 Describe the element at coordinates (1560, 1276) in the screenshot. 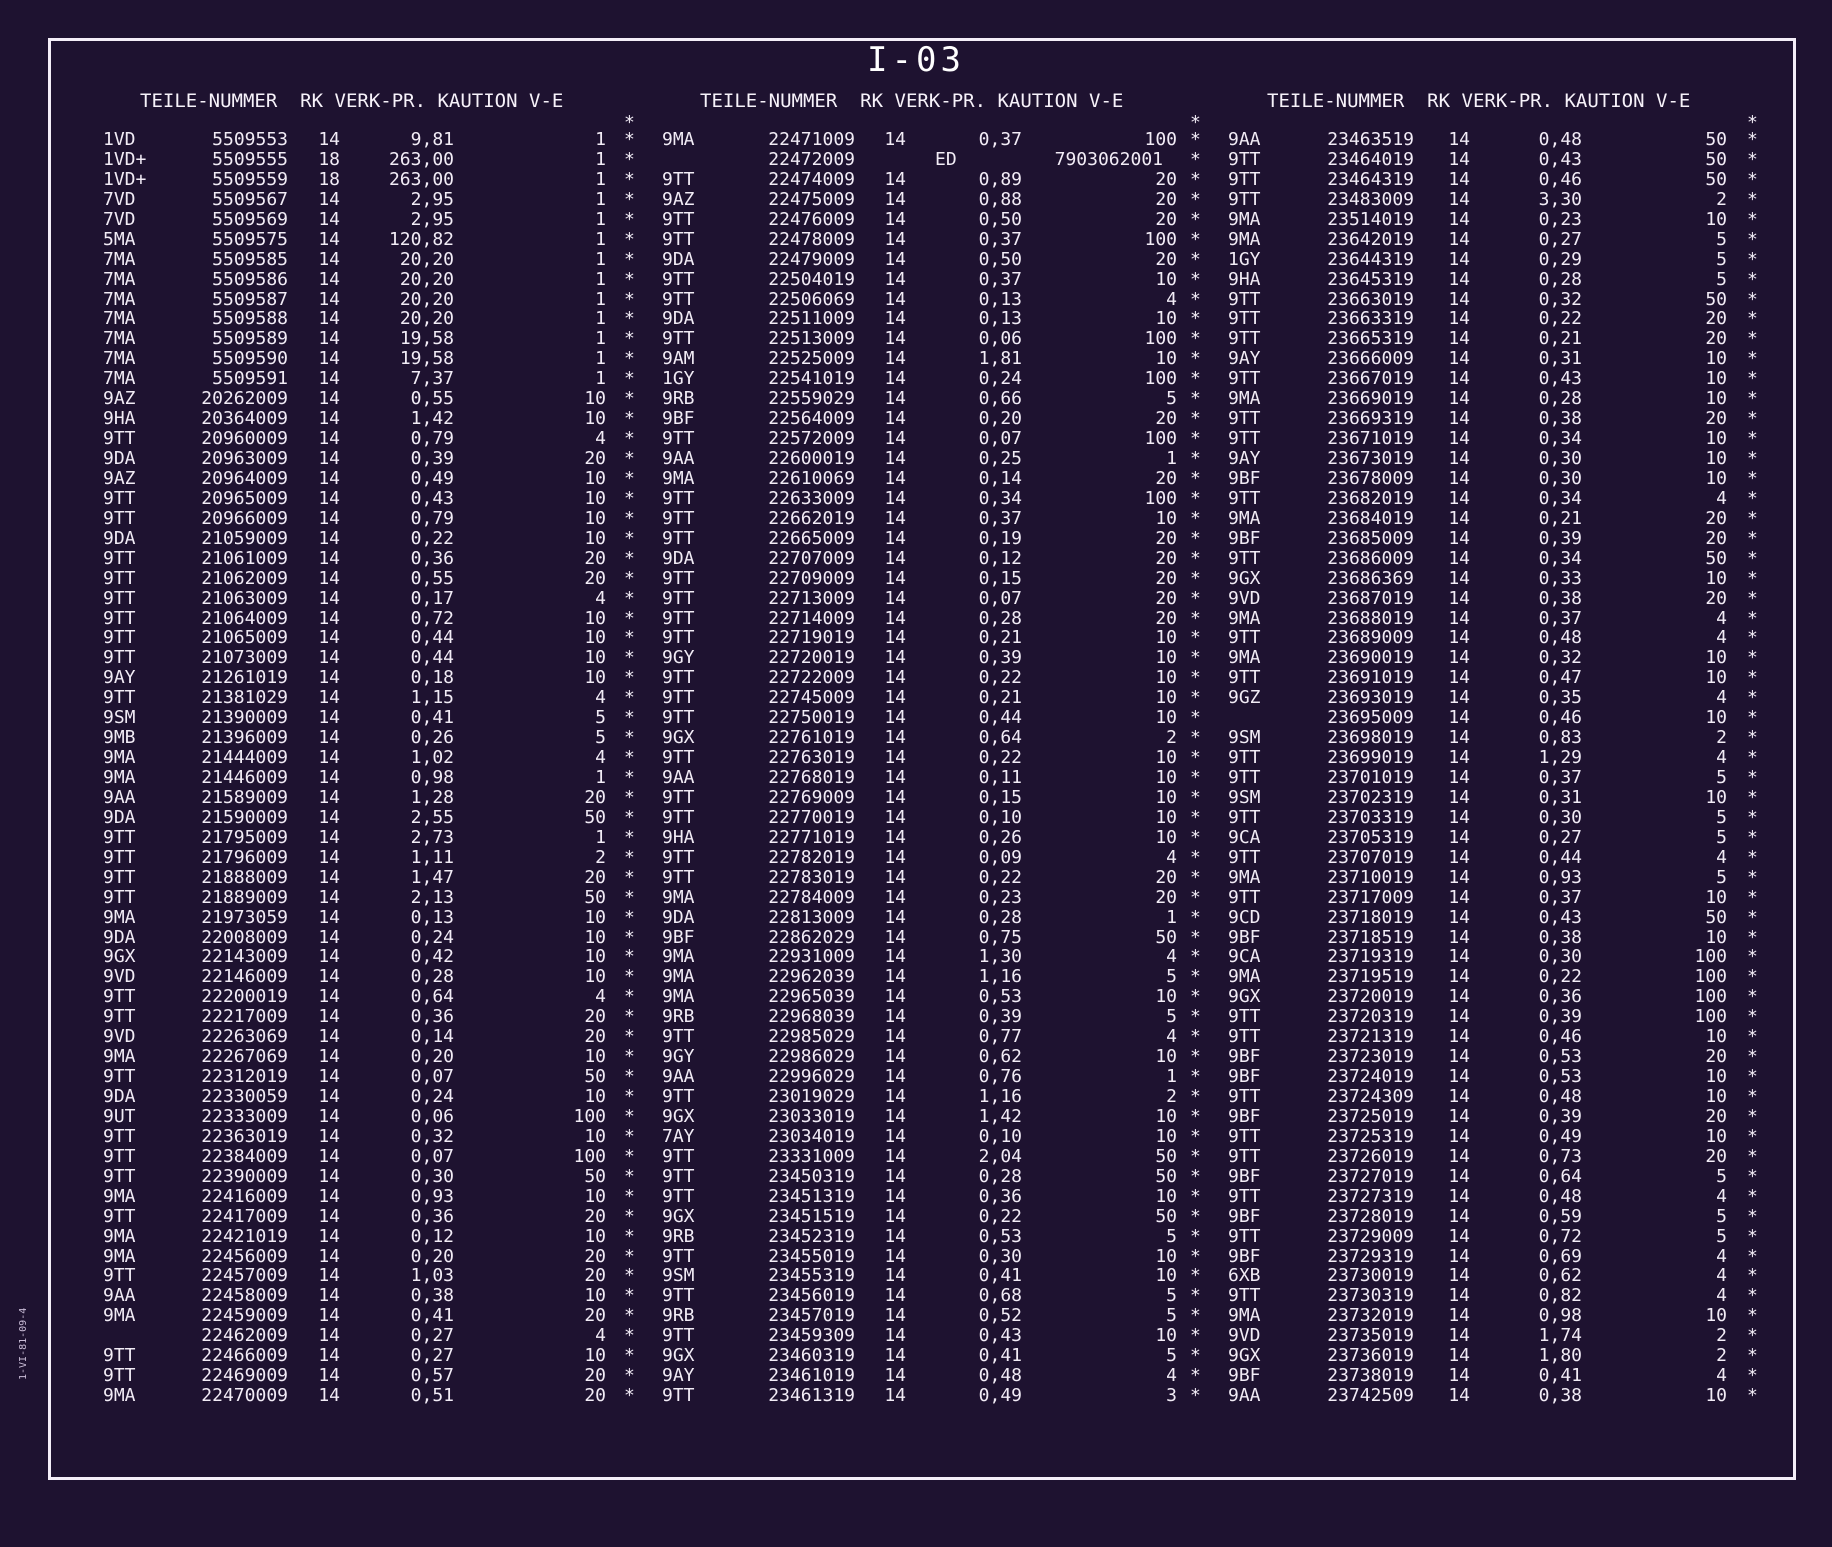

I see `cell-price: 0,62` at that location.